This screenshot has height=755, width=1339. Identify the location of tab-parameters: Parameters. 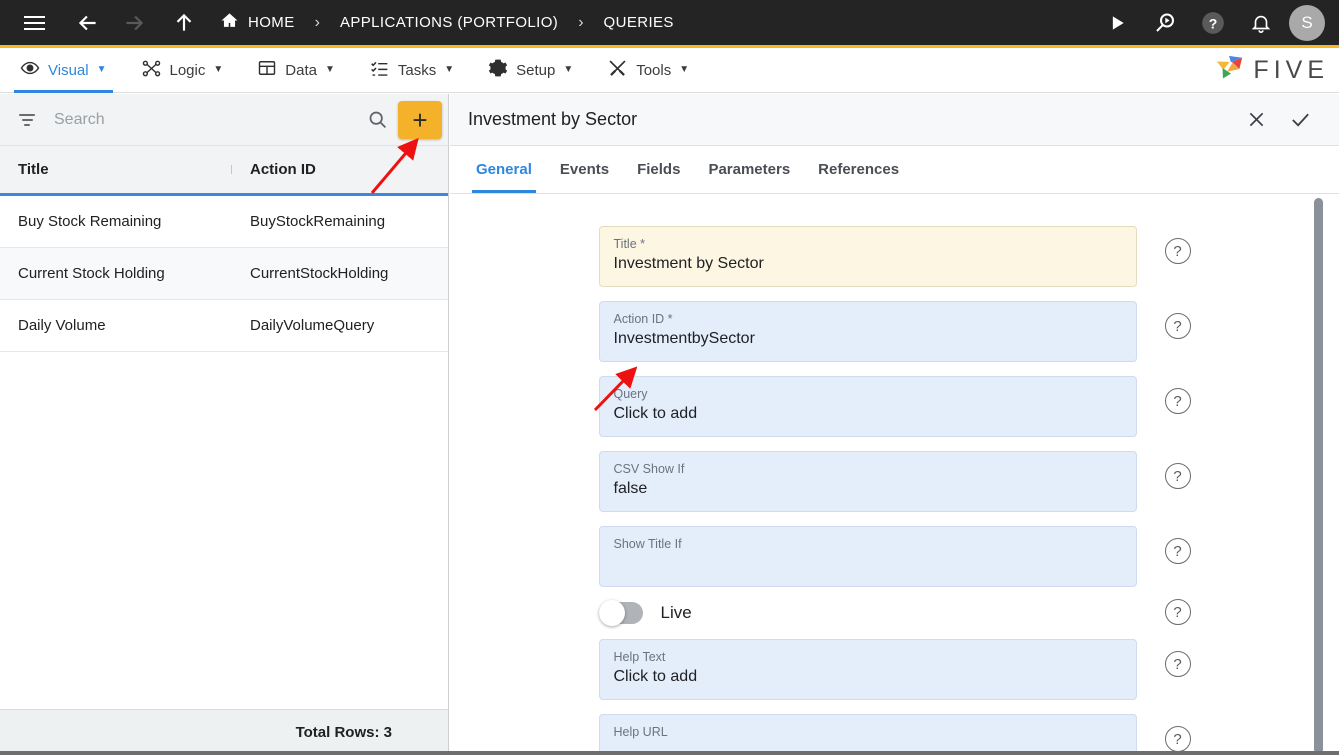
(749, 169).